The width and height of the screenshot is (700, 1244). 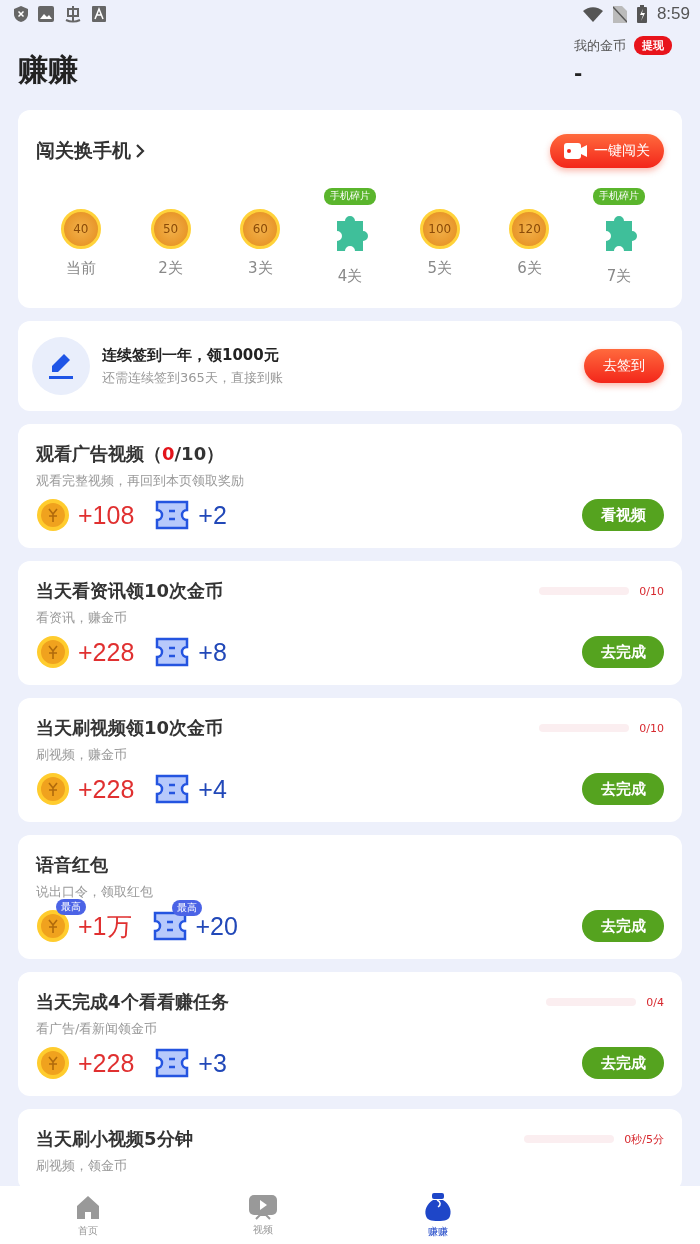 I want to click on image-icon, so click(x=46, y=14).